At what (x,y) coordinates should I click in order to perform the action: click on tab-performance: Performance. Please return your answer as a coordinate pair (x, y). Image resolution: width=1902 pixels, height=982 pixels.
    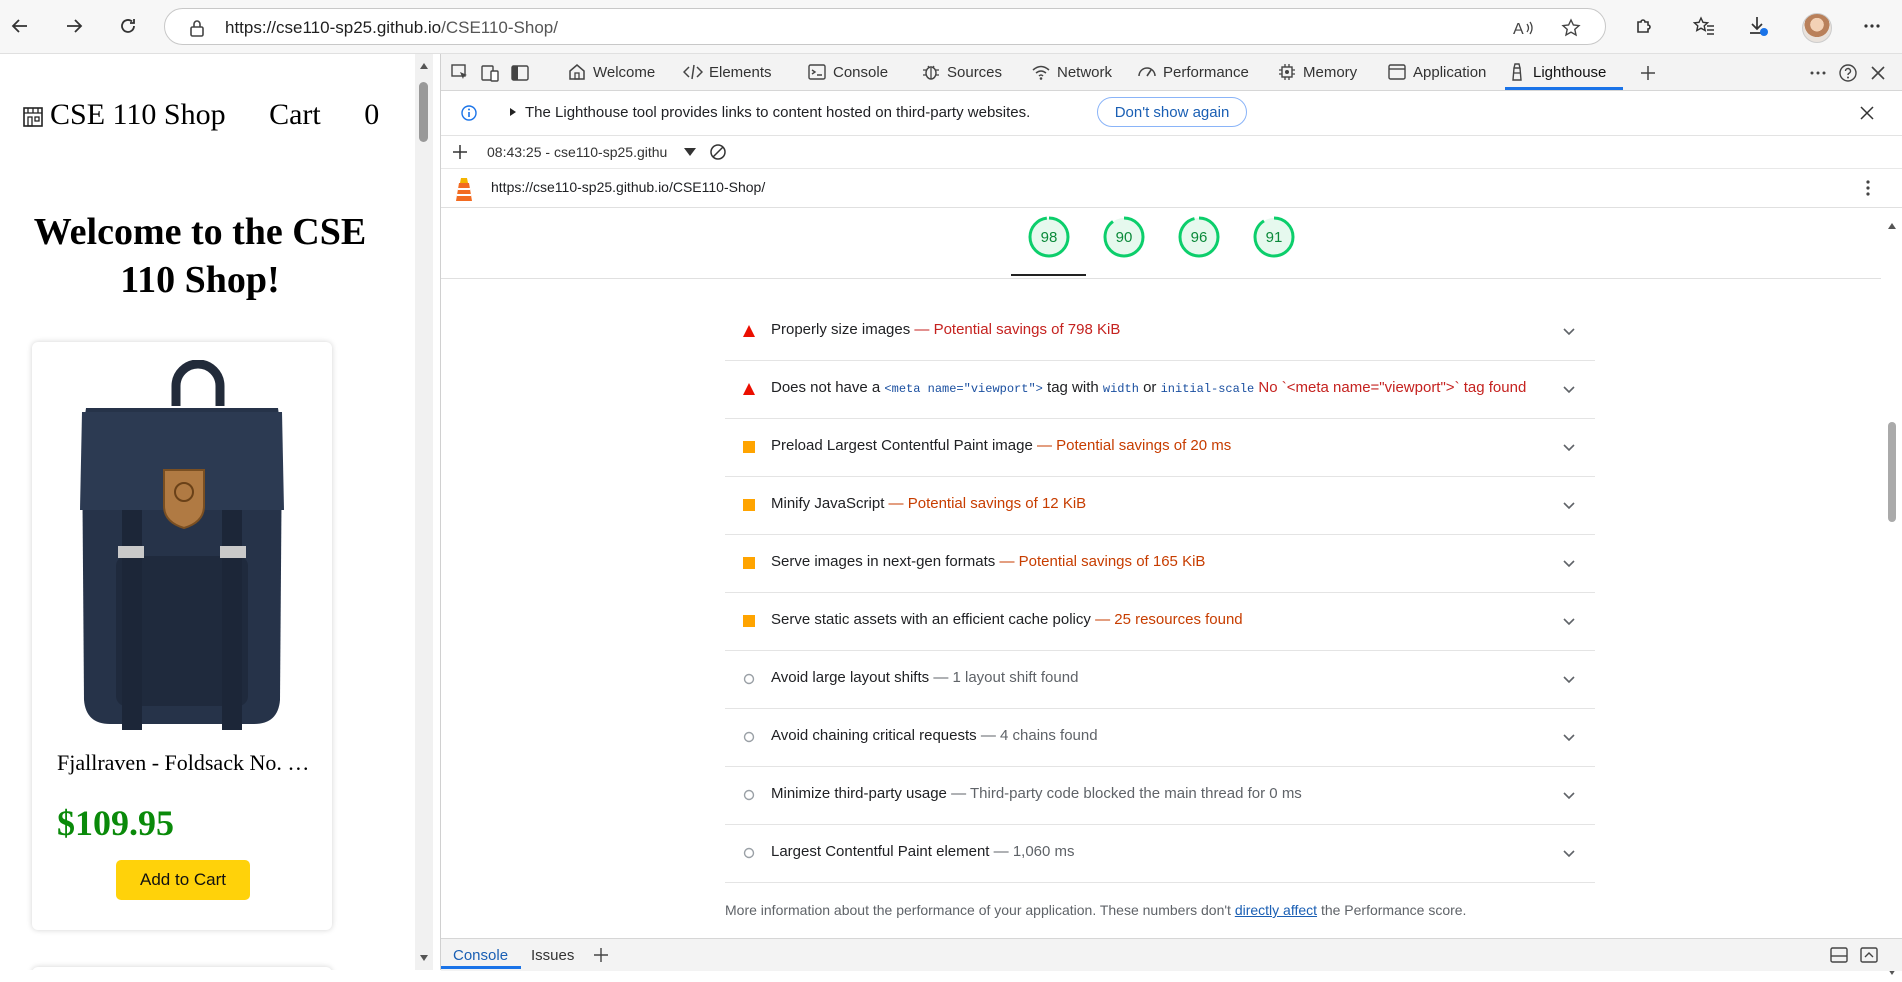
    Looking at the image, I should click on (1193, 72).